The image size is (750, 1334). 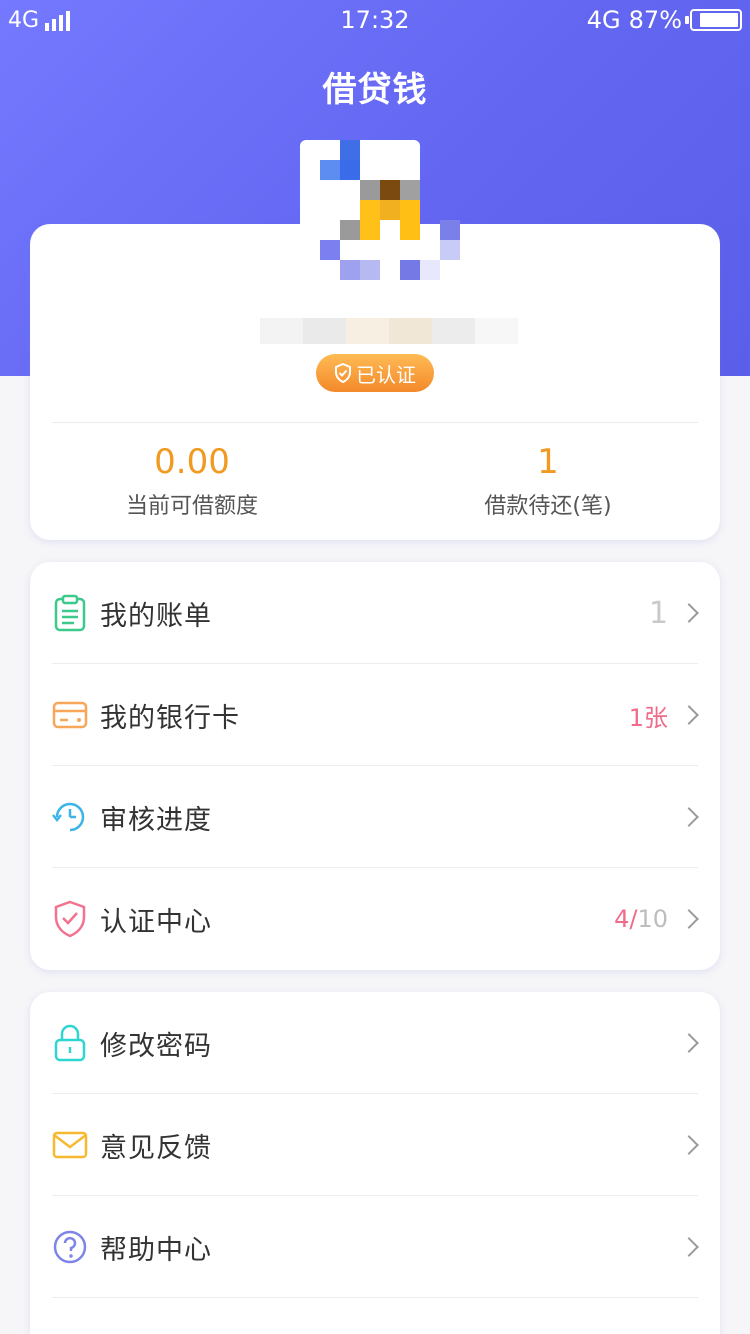 What do you see at coordinates (375, 422) in the screenshot?
I see `profile-divider` at bounding box center [375, 422].